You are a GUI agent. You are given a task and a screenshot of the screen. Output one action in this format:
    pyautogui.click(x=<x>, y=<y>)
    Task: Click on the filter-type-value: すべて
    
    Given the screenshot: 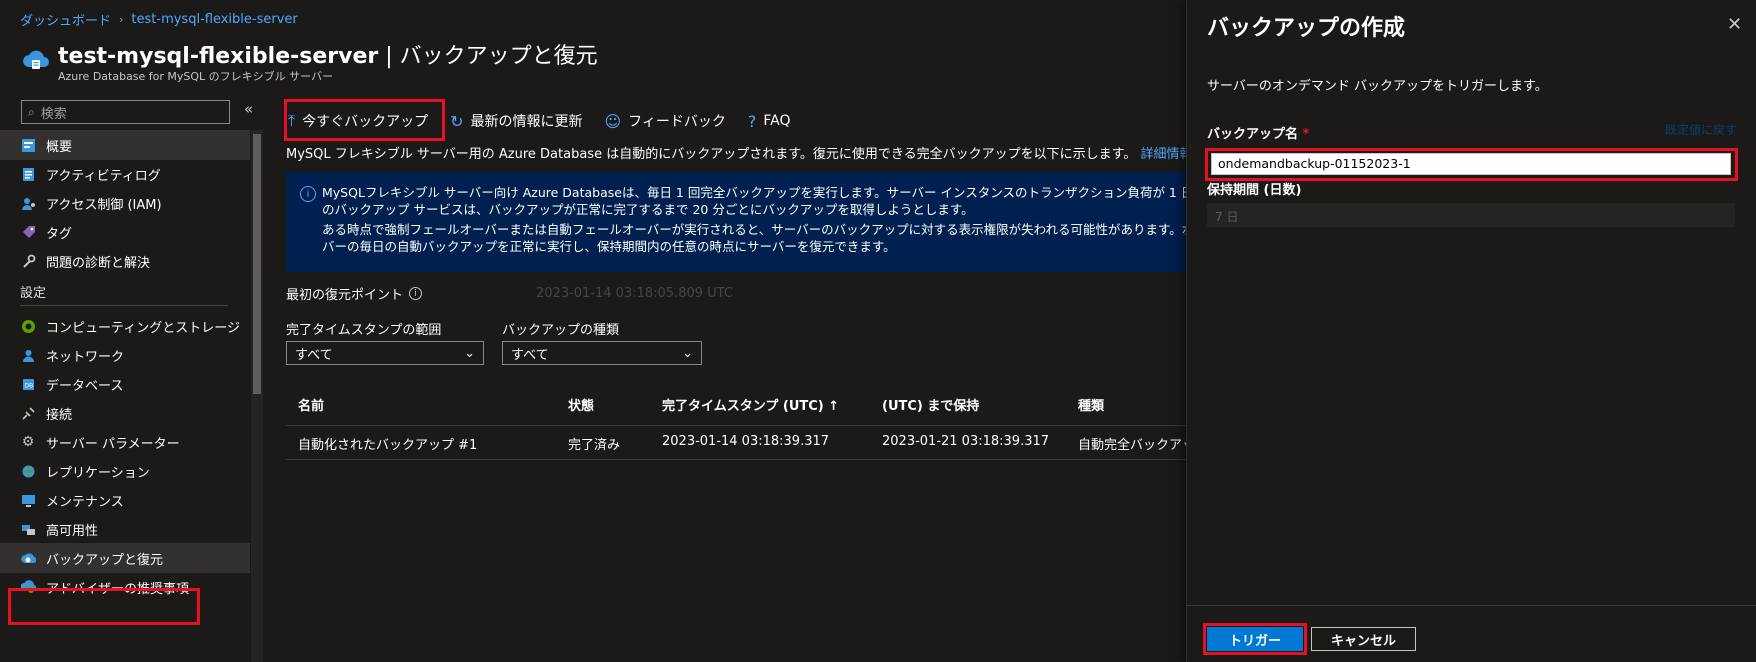 What is the action you would take?
    pyautogui.click(x=530, y=355)
    